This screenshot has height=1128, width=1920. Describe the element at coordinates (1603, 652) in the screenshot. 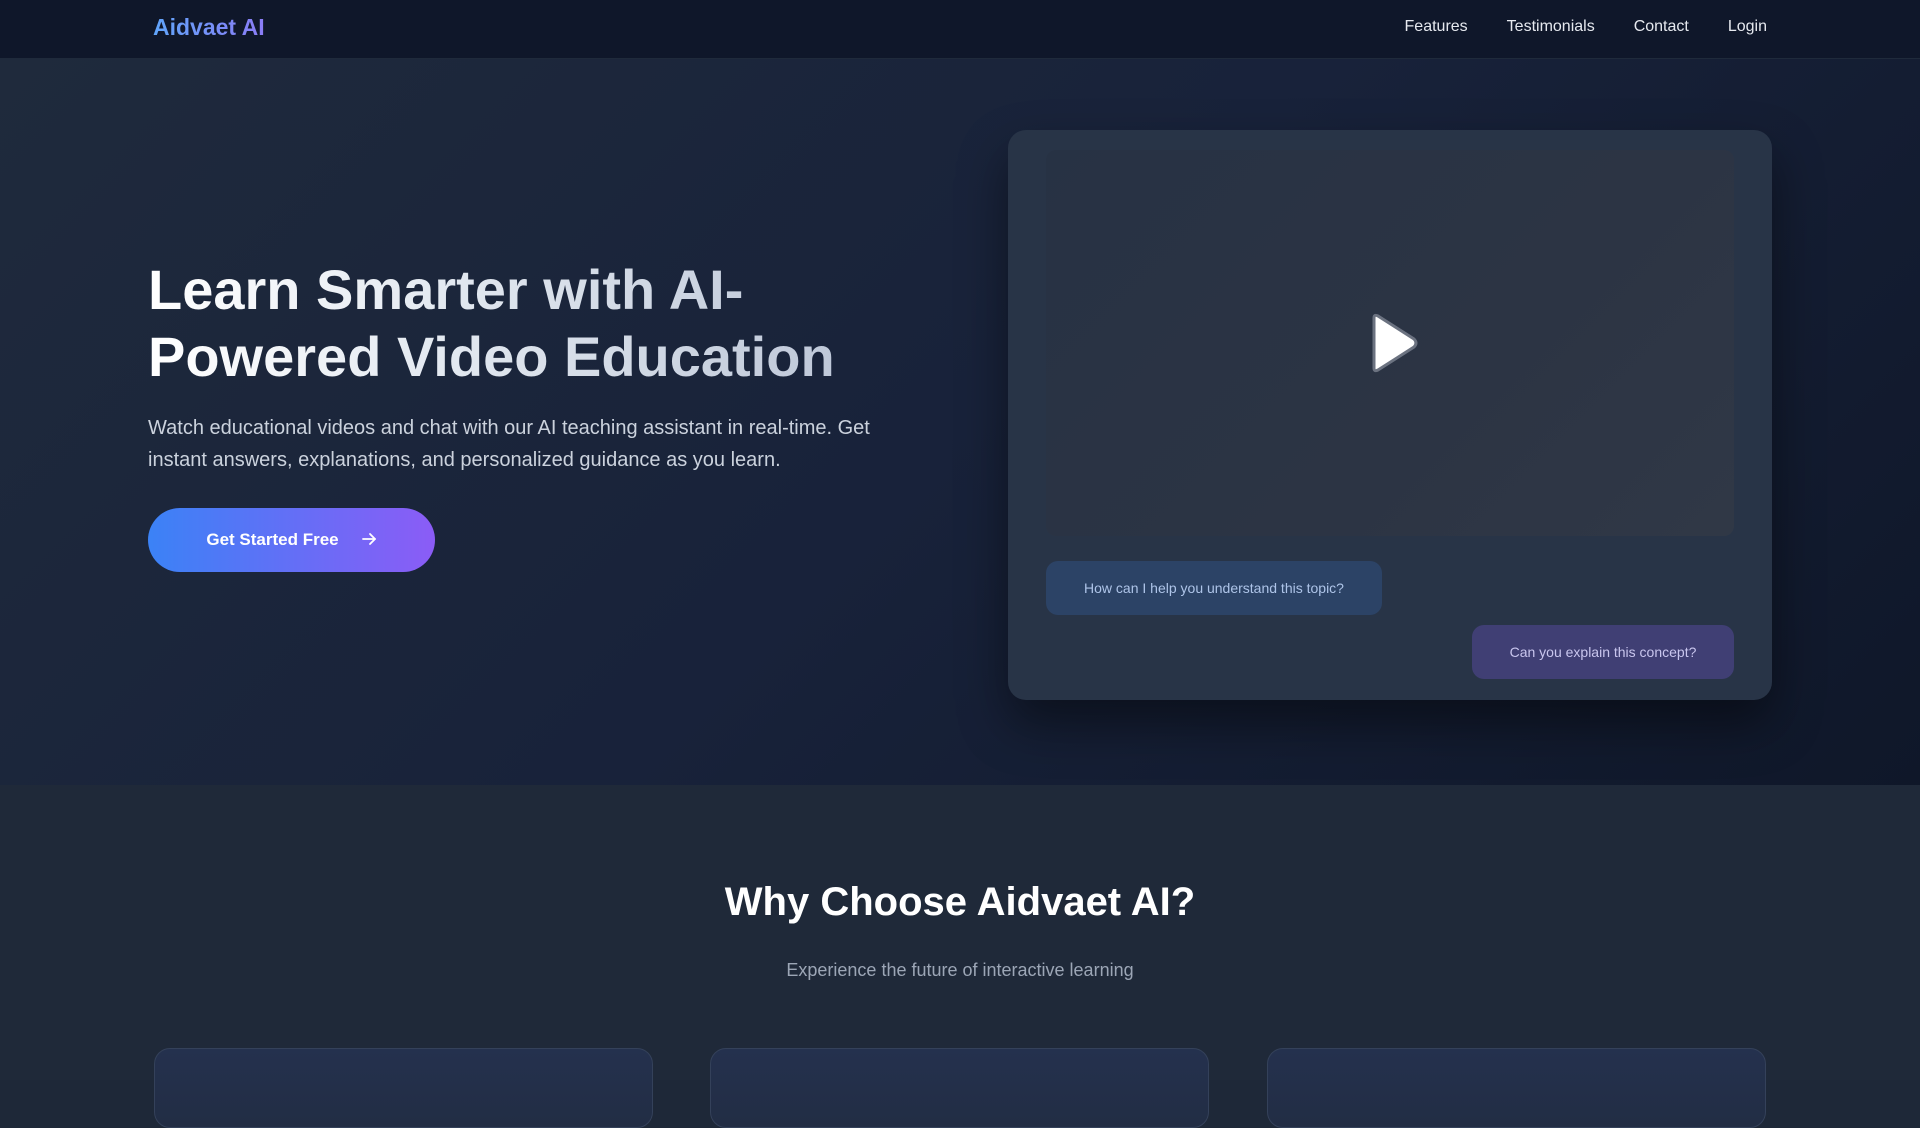

I see `user-chat-bubble: Can you explain this concept?` at that location.